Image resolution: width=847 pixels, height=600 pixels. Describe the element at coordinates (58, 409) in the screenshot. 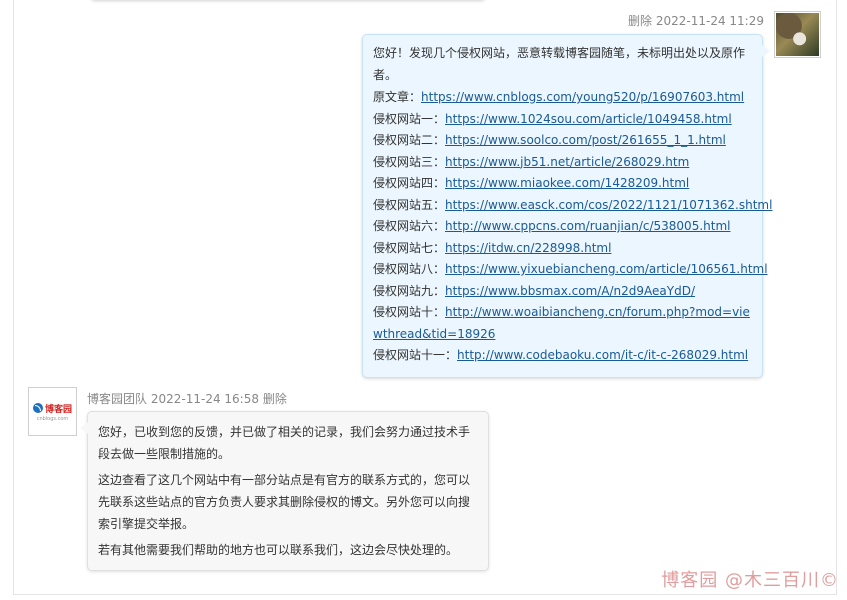

I see `logo-text: 博客园` at that location.